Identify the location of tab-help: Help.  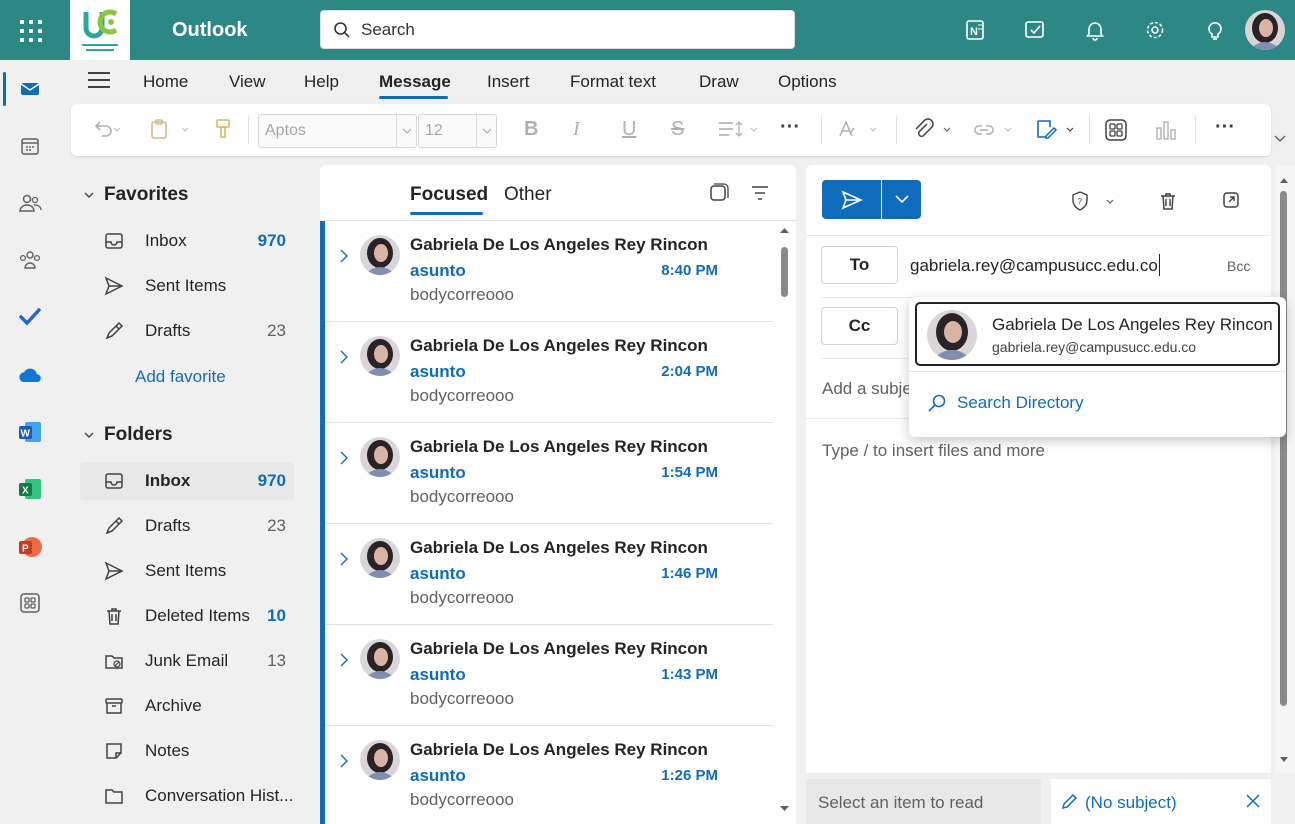
(321, 82).